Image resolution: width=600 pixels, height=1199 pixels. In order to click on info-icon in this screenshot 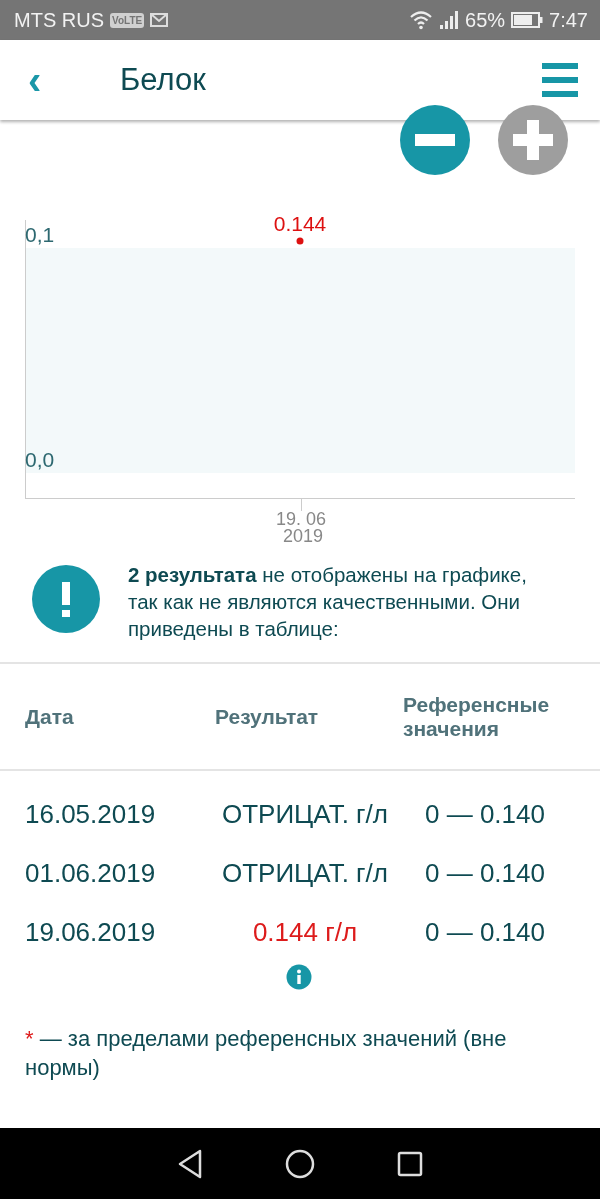, I will do `click(299, 977)`.